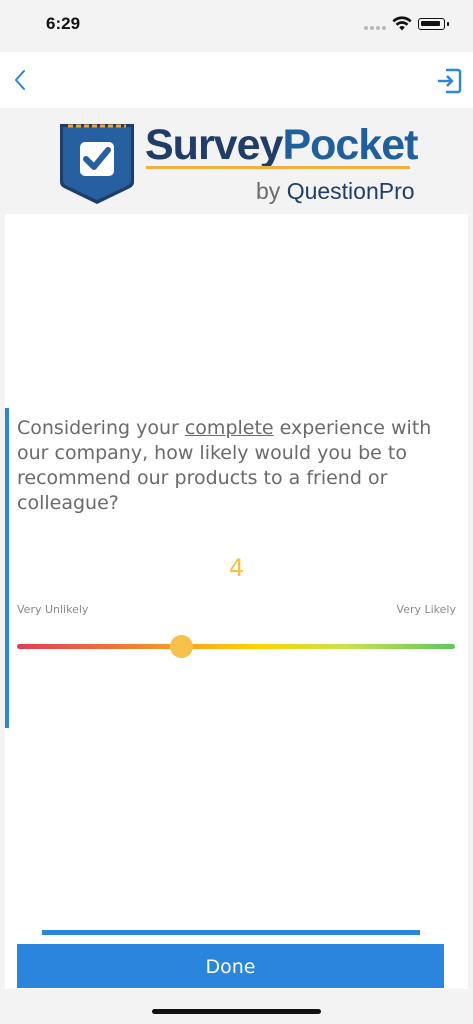 The width and height of the screenshot is (473, 1024). What do you see at coordinates (214, 145) in the screenshot?
I see `logo-word-survey: Survey` at bounding box center [214, 145].